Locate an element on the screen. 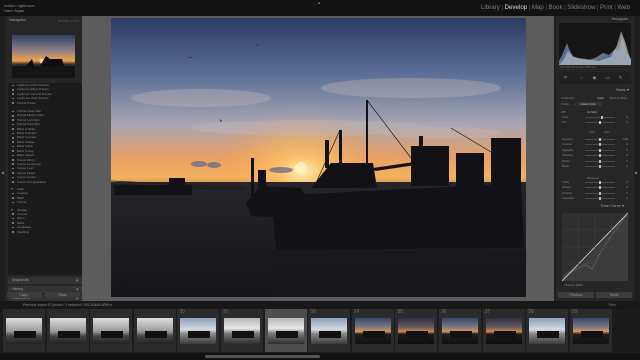  collapse-left-arrow-icon: ◀ is located at coordinates (2, 172).